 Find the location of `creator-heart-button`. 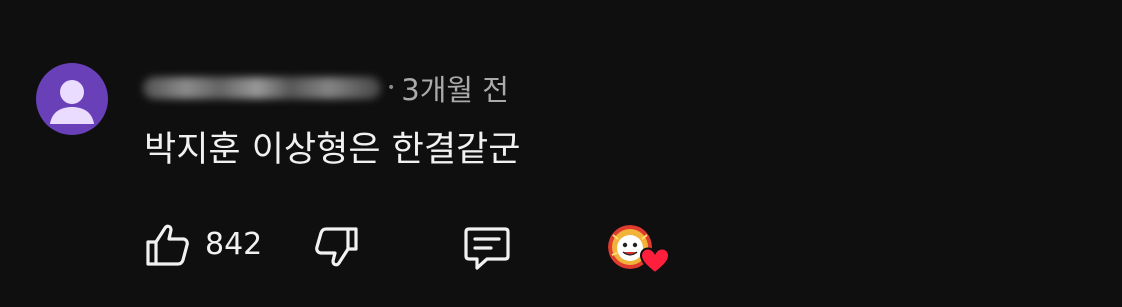

creator-heart-button is located at coordinates (640, 251).